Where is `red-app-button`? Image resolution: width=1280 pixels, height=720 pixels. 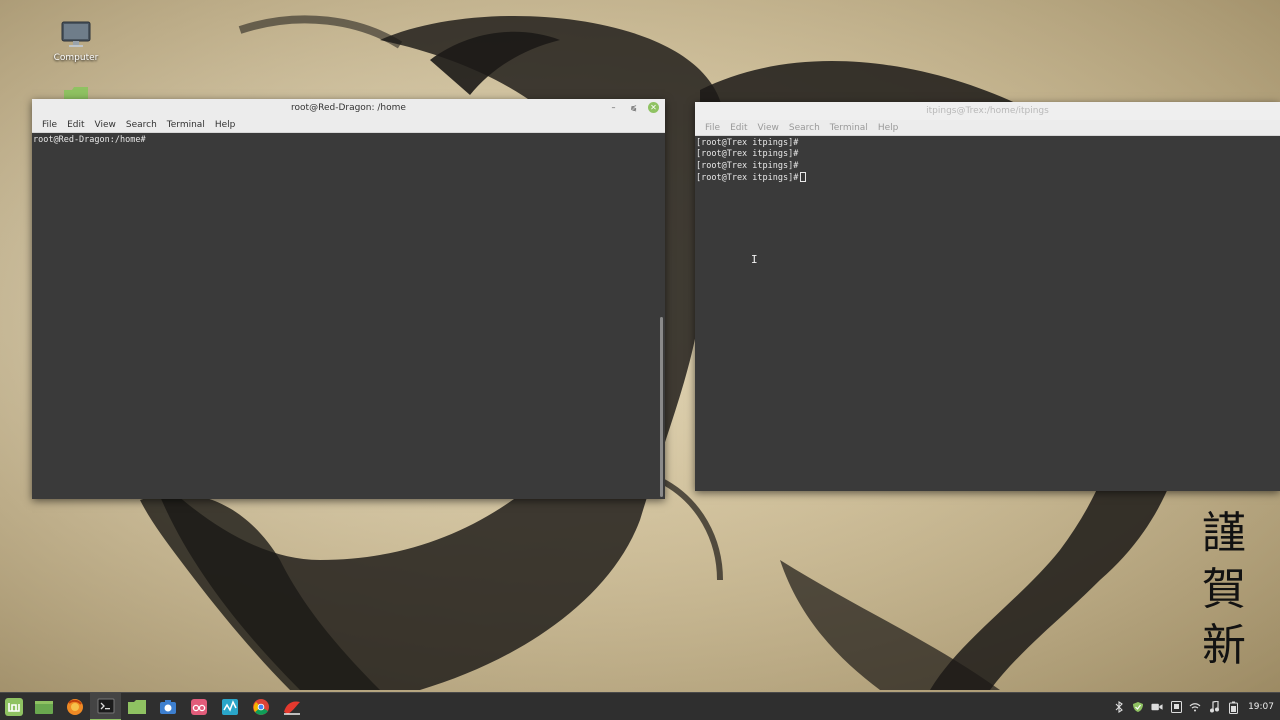 red-app-button is located at coordinates (291, 706).